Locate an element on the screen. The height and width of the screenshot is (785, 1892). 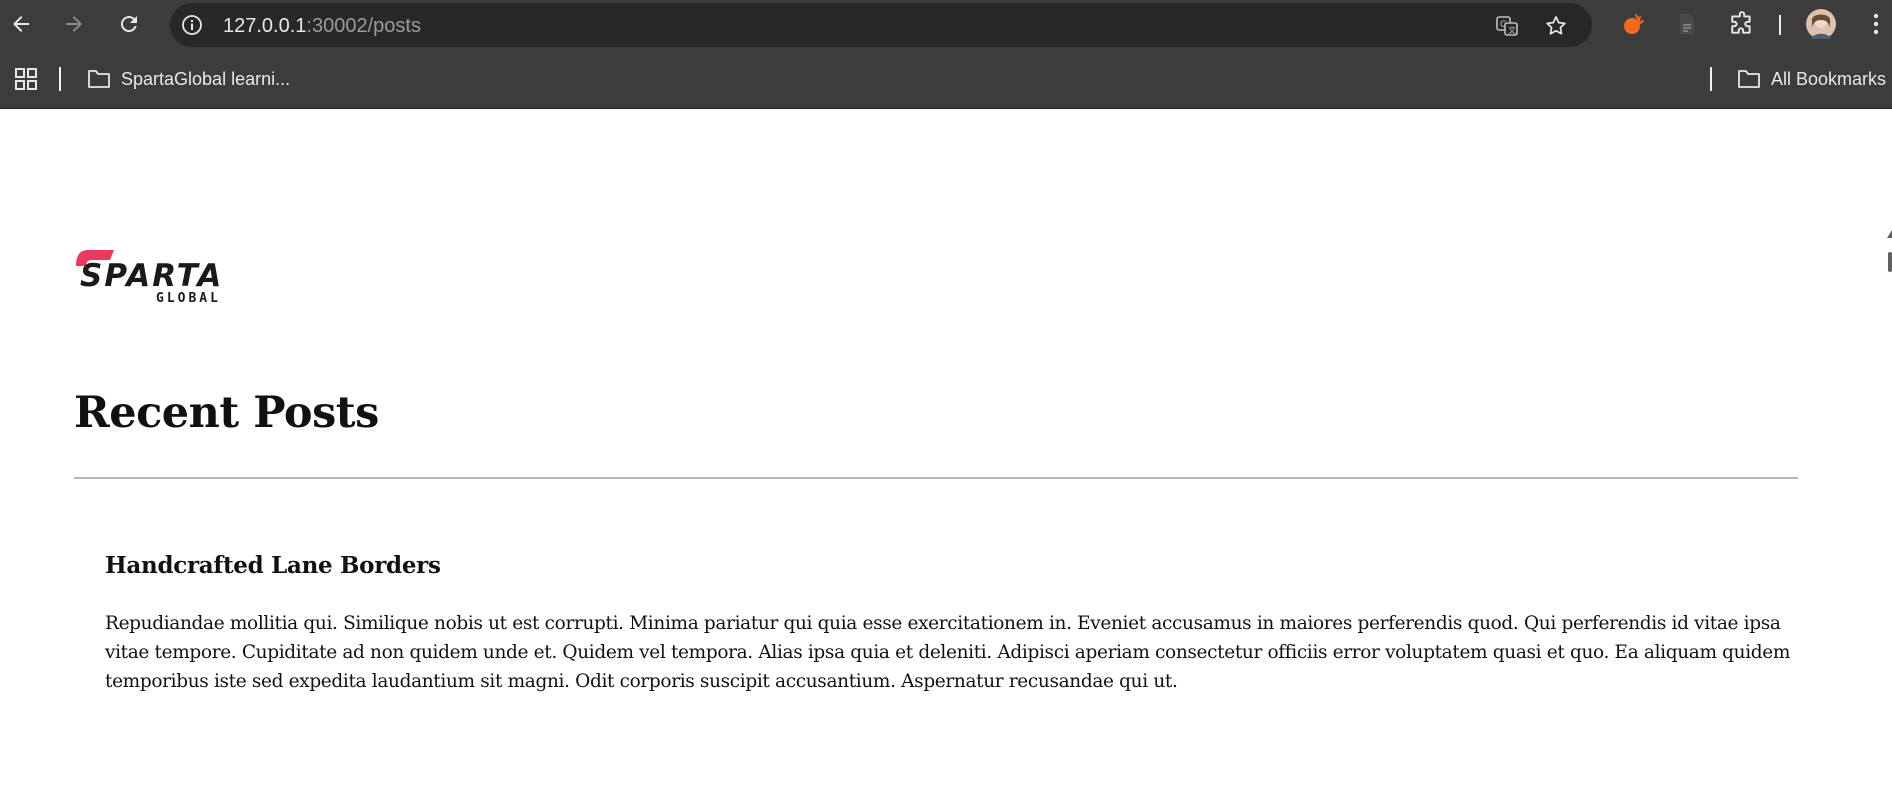
post-title: Handcrafted Lane Borders is located at coordinates (950, 565).